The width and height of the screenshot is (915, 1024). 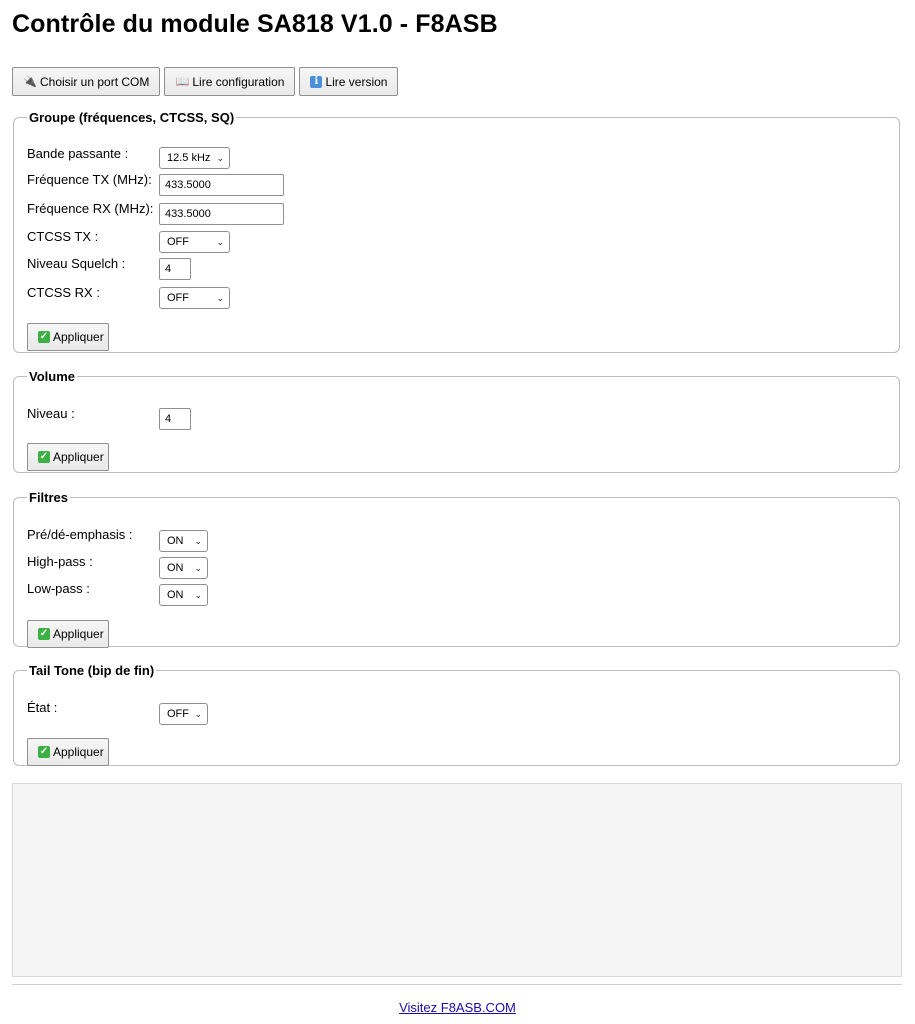 I want to click on squelch-label: Niveau Squelch :, so click(x=76, y=263).